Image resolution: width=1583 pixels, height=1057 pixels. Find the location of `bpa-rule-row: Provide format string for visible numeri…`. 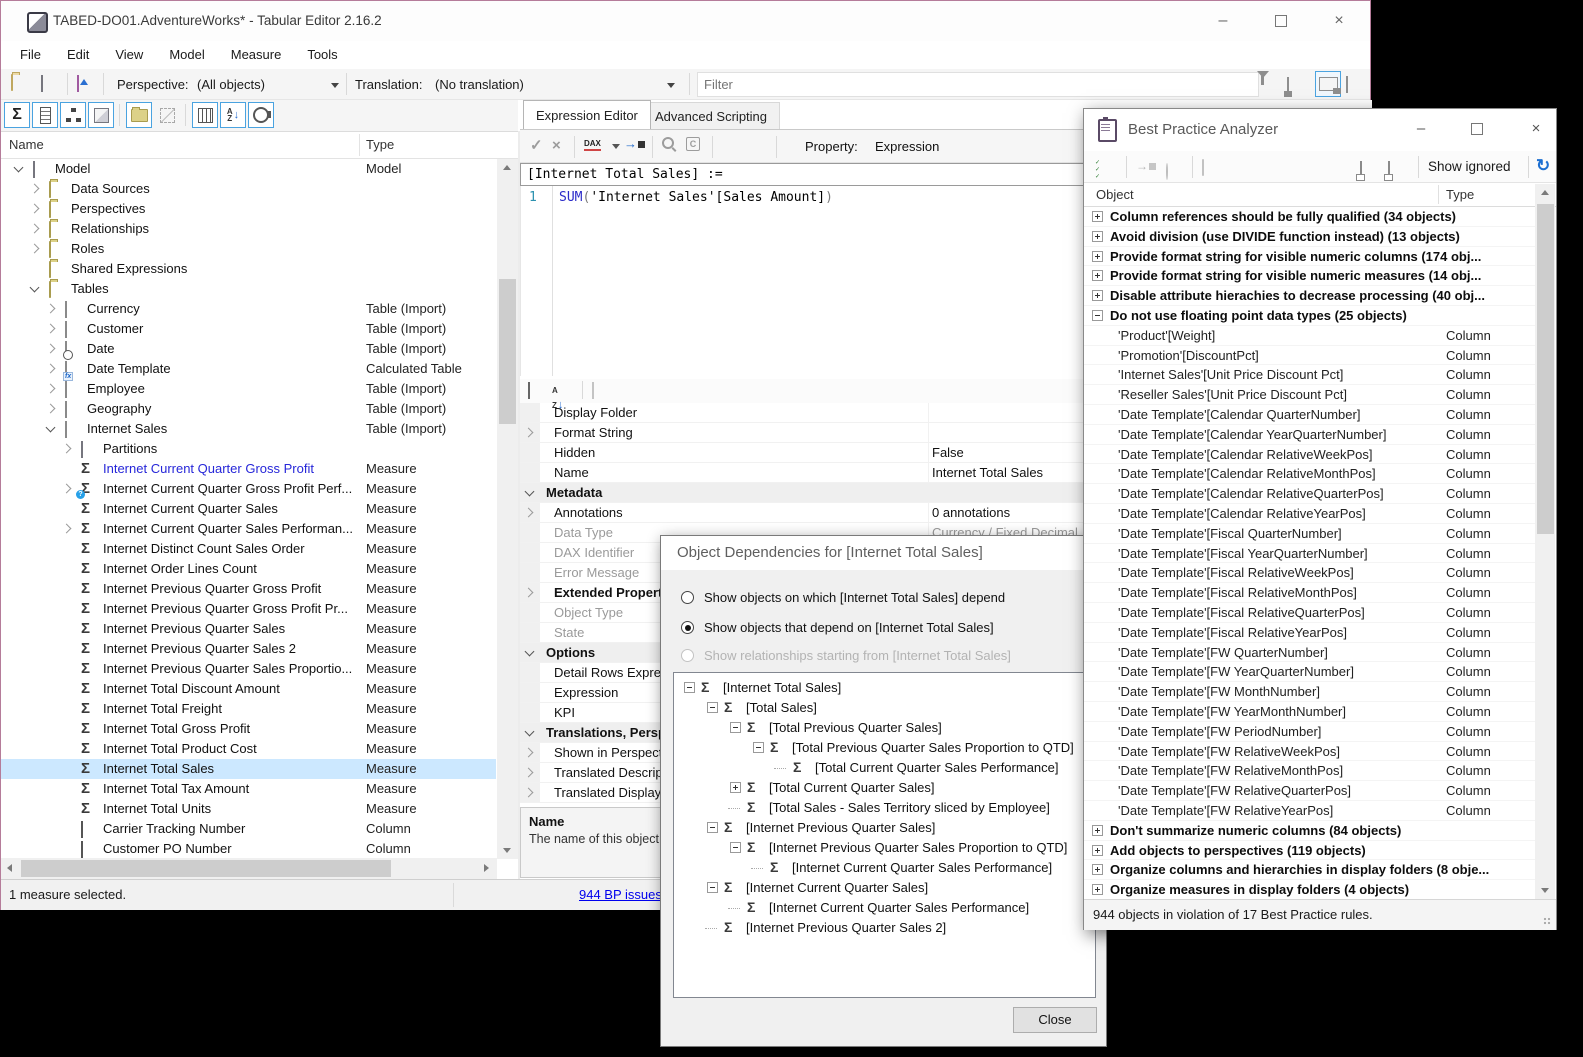

bpa-rule-row: Provide format string for visible numeri… is located at coordinates (1310, 257).